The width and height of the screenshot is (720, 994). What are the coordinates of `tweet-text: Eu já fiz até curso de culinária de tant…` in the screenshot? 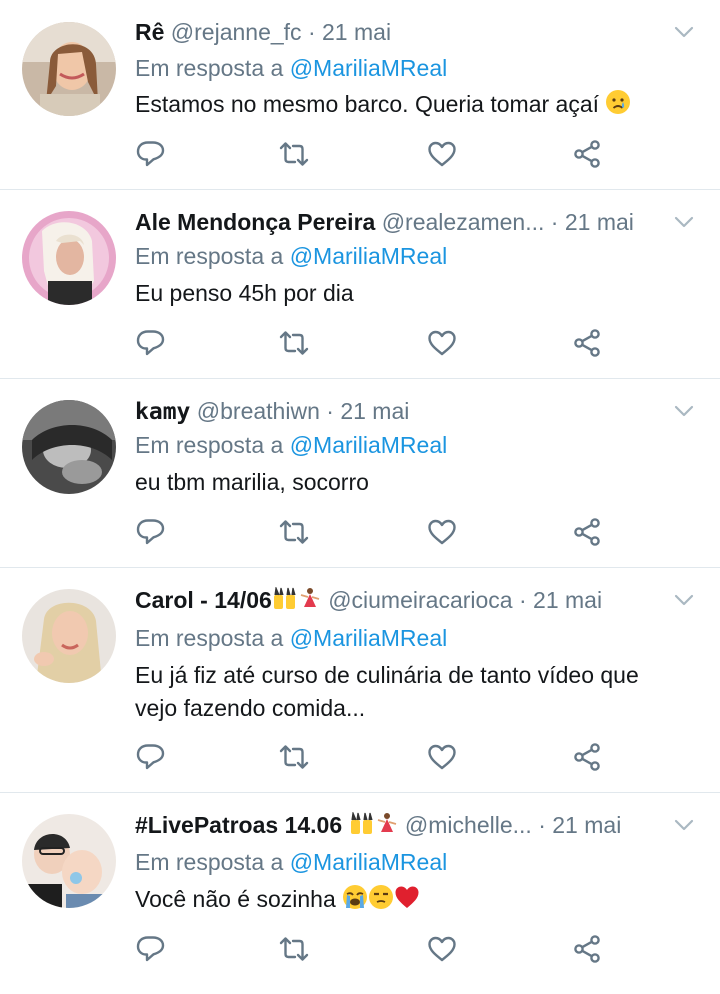 It's located at (387, 691).